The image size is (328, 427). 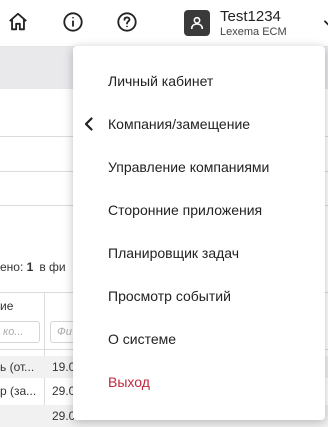 What do you see at coordinates (174, 253) in the screenshot?
I see `menu-item-label: Планировщик задач` at bounding box center [174, 253].